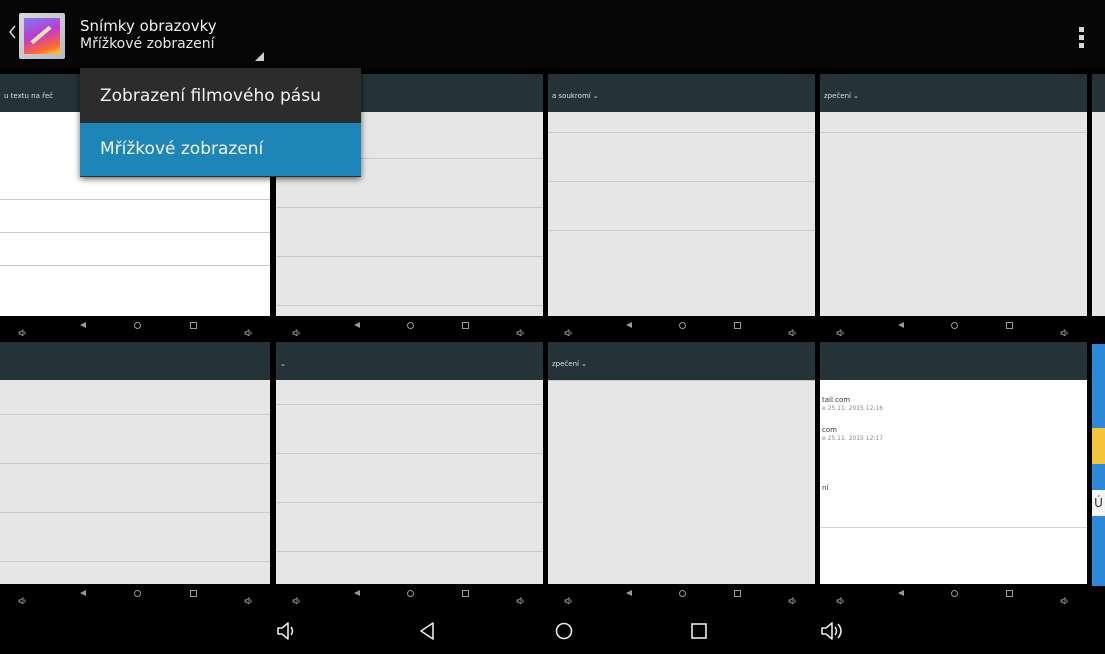  Describe the element at coordinates (12, 32) in the screenshot. I see `chevron-left-icon` at that location.